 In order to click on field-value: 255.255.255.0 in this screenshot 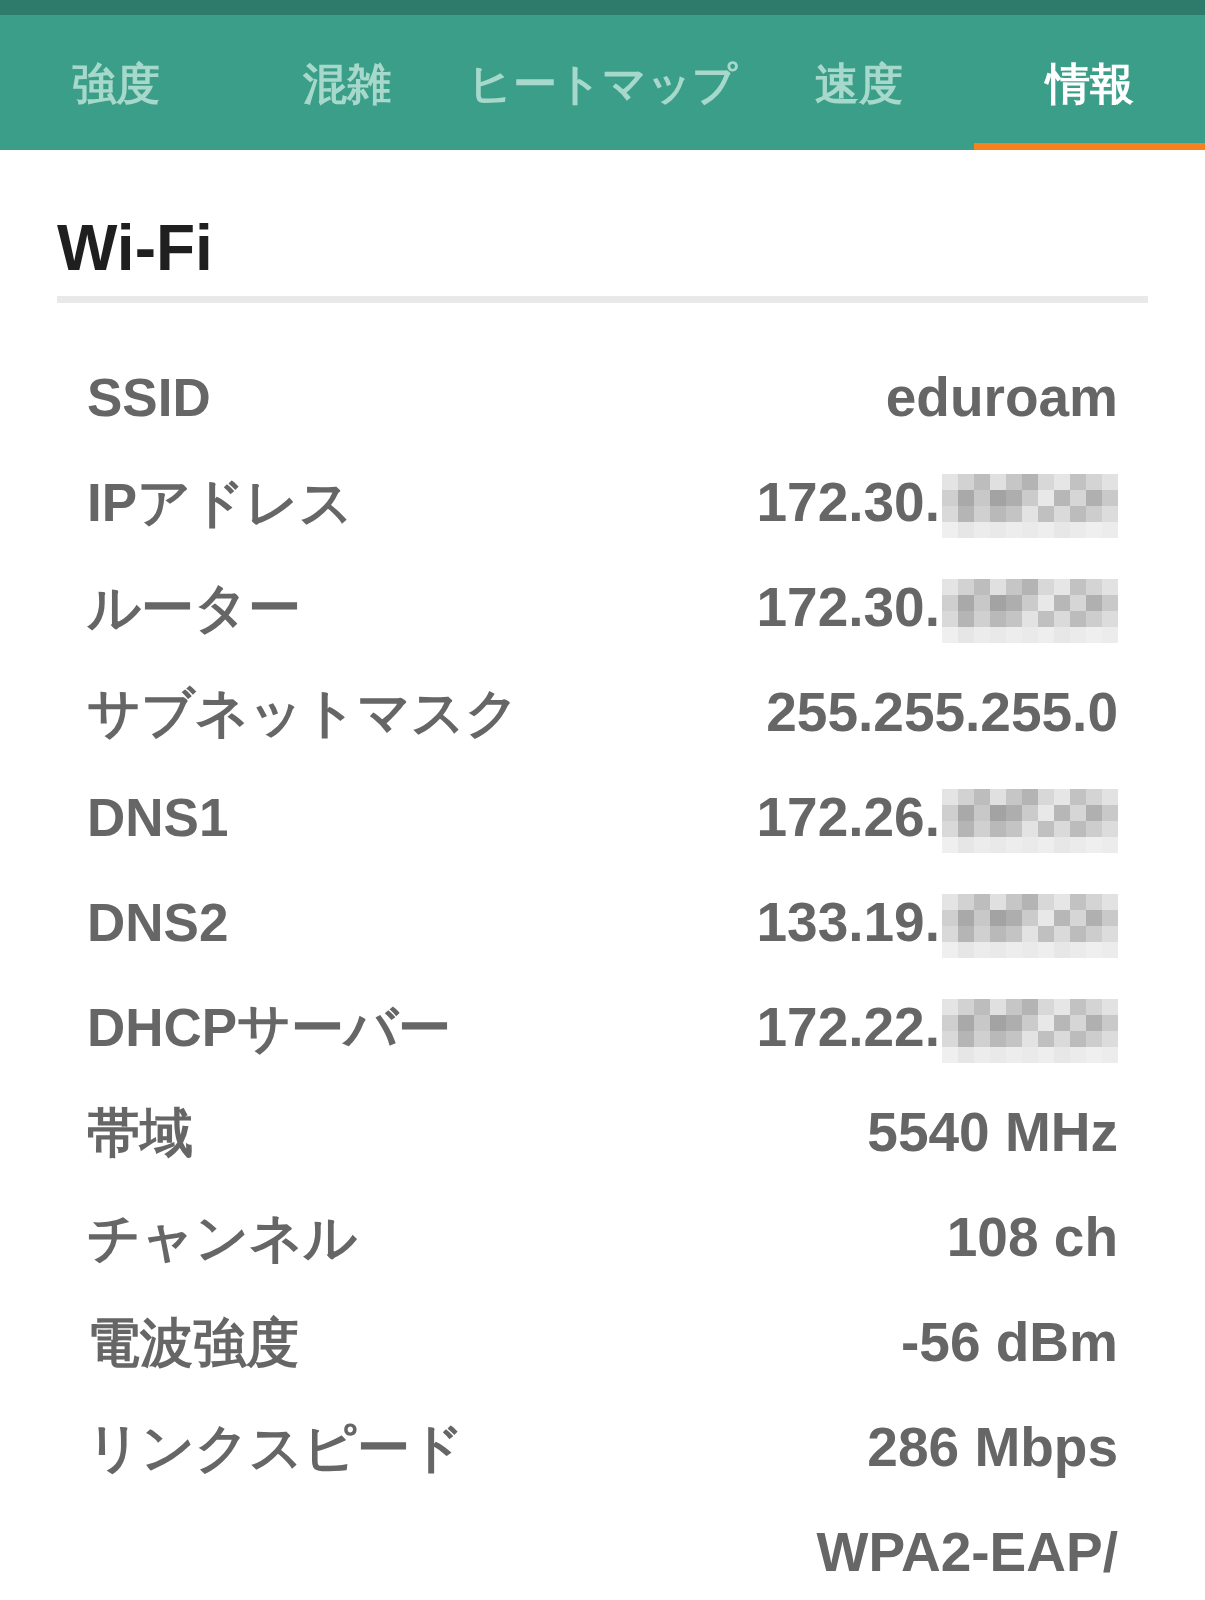, I will do `click(942, 713)`.